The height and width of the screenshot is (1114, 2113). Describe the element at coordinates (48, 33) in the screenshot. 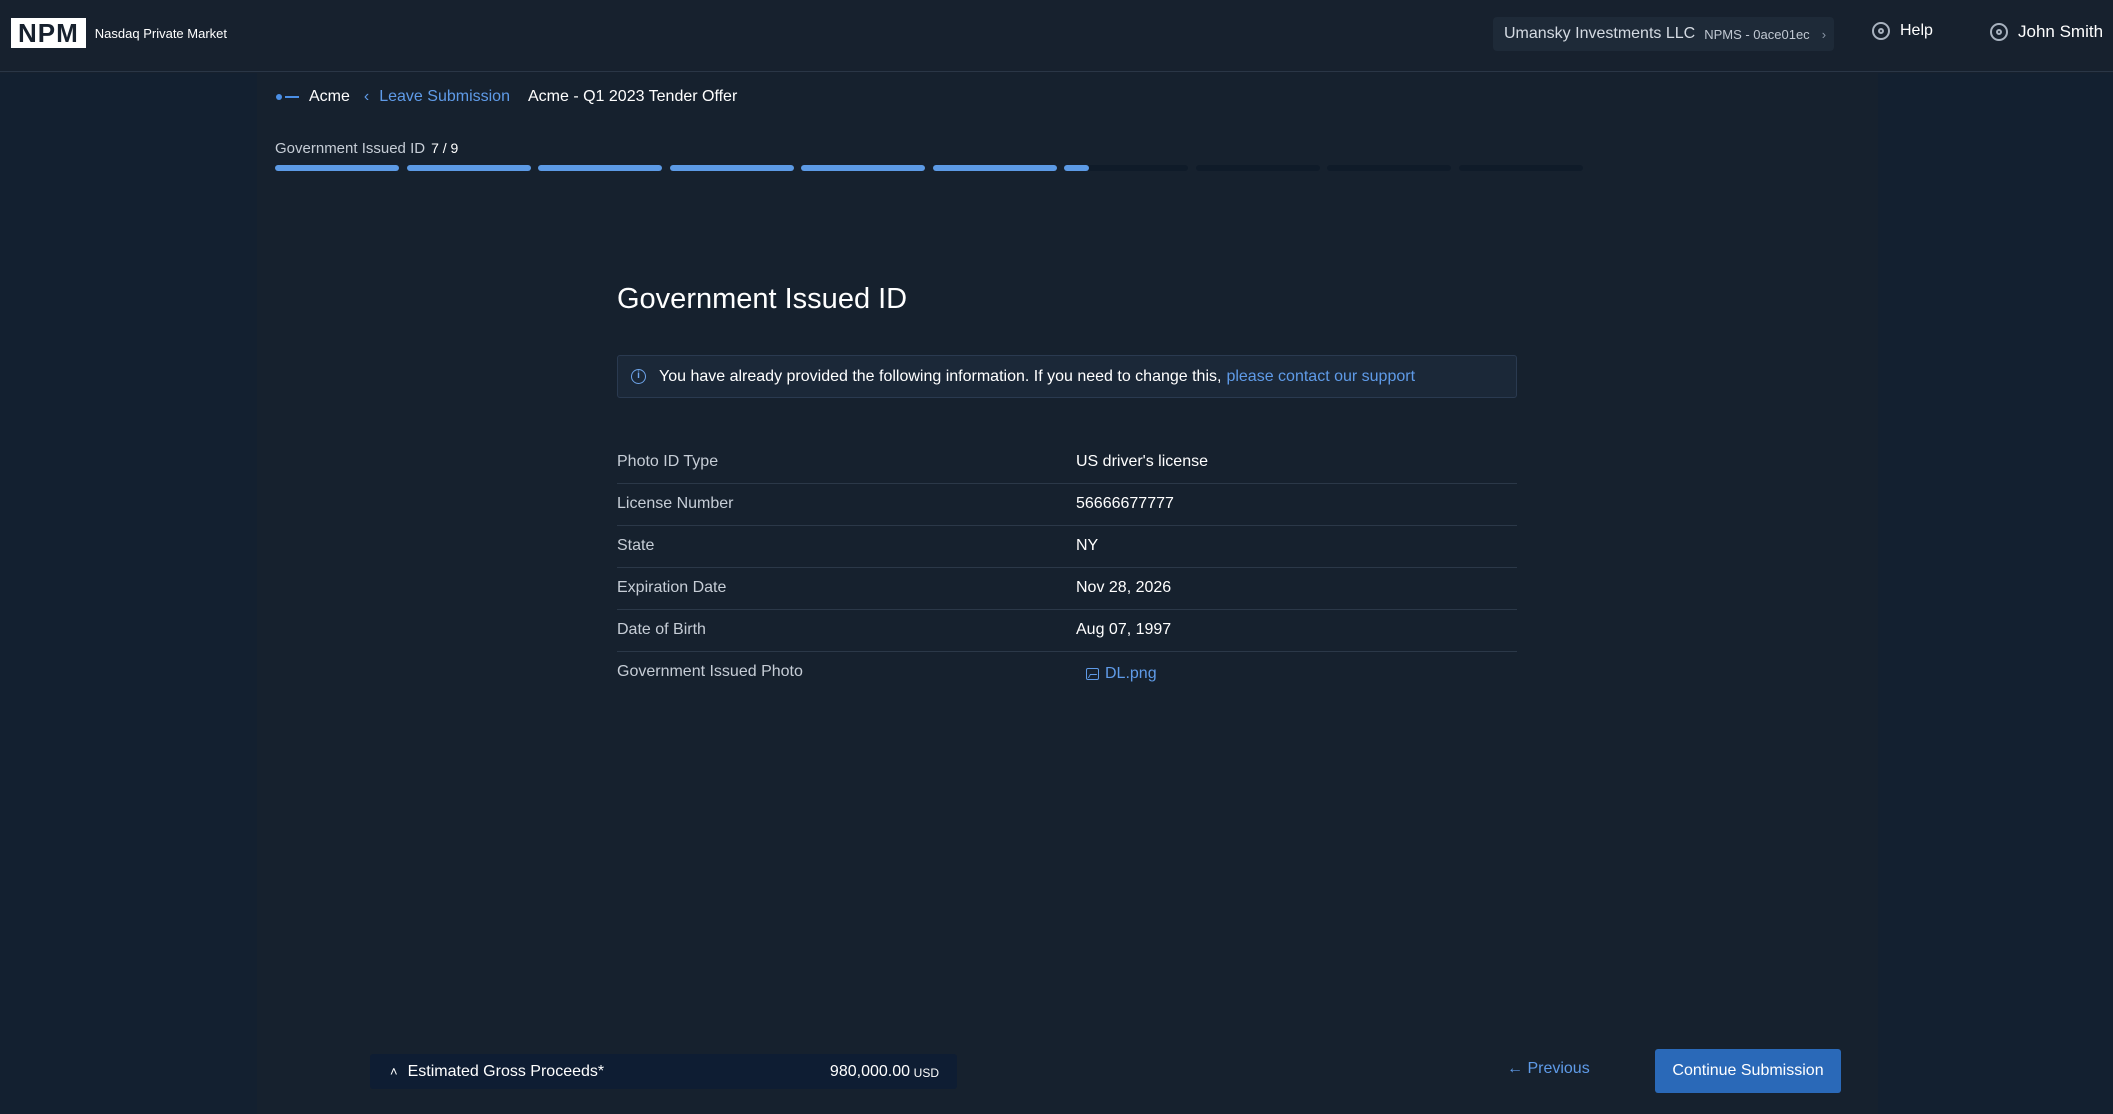

I see `npm-logo: NPM` at that location.